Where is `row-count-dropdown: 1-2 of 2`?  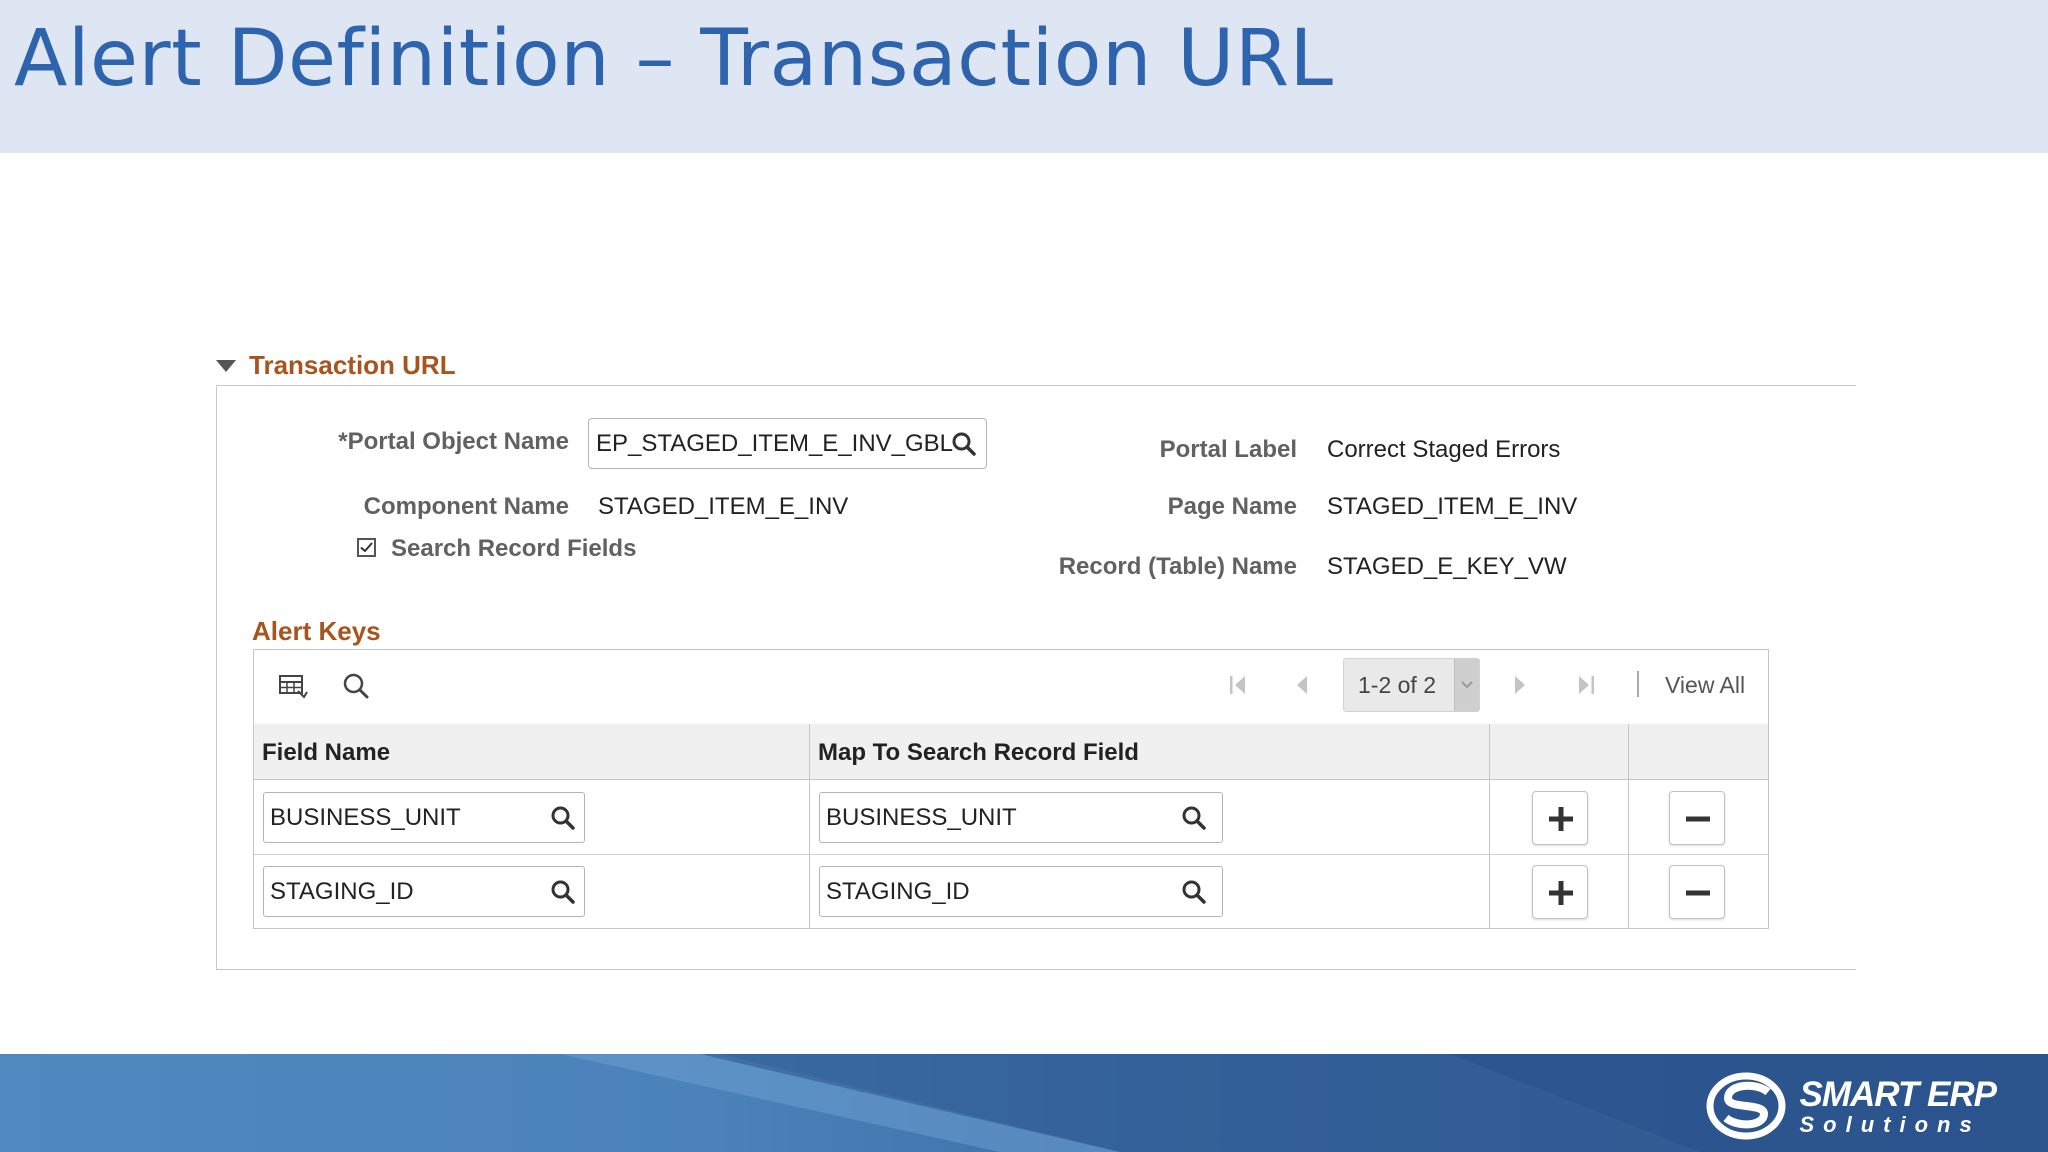
row-count-dropdown: 1-2 of 2 is located at coordinates (1411, 685).